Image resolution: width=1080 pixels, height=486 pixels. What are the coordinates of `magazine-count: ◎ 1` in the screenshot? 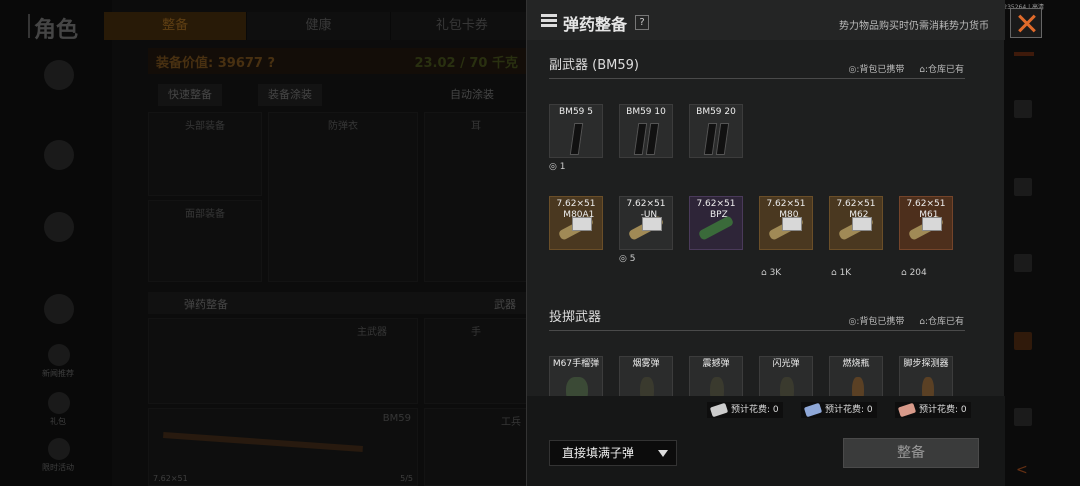 It's located at (557, 167).